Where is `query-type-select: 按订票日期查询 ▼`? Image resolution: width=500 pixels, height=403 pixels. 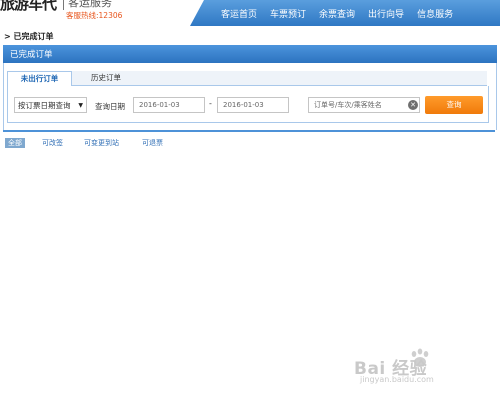
query-type-select: 按订票日期查询 ▼ is located at coordinates (50, 105).